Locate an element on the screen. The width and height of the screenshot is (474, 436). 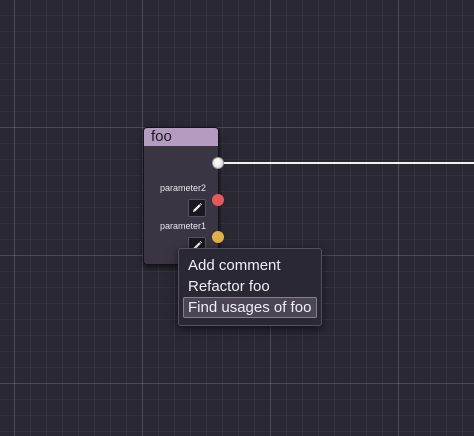
menu-item-refactor: Refactor foo is located at coordinates (250, 286).